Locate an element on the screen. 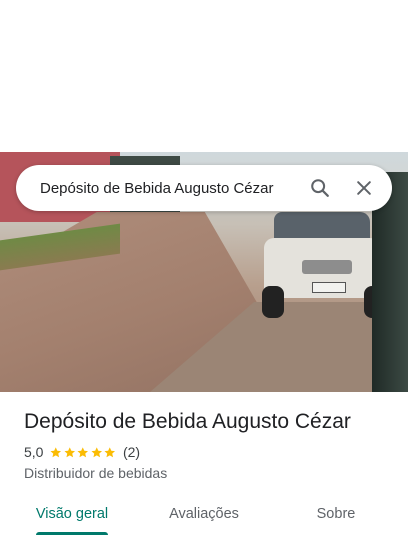 The height and width of the screenshot is (544, 408). close-button is located at coordinates (364, 188).